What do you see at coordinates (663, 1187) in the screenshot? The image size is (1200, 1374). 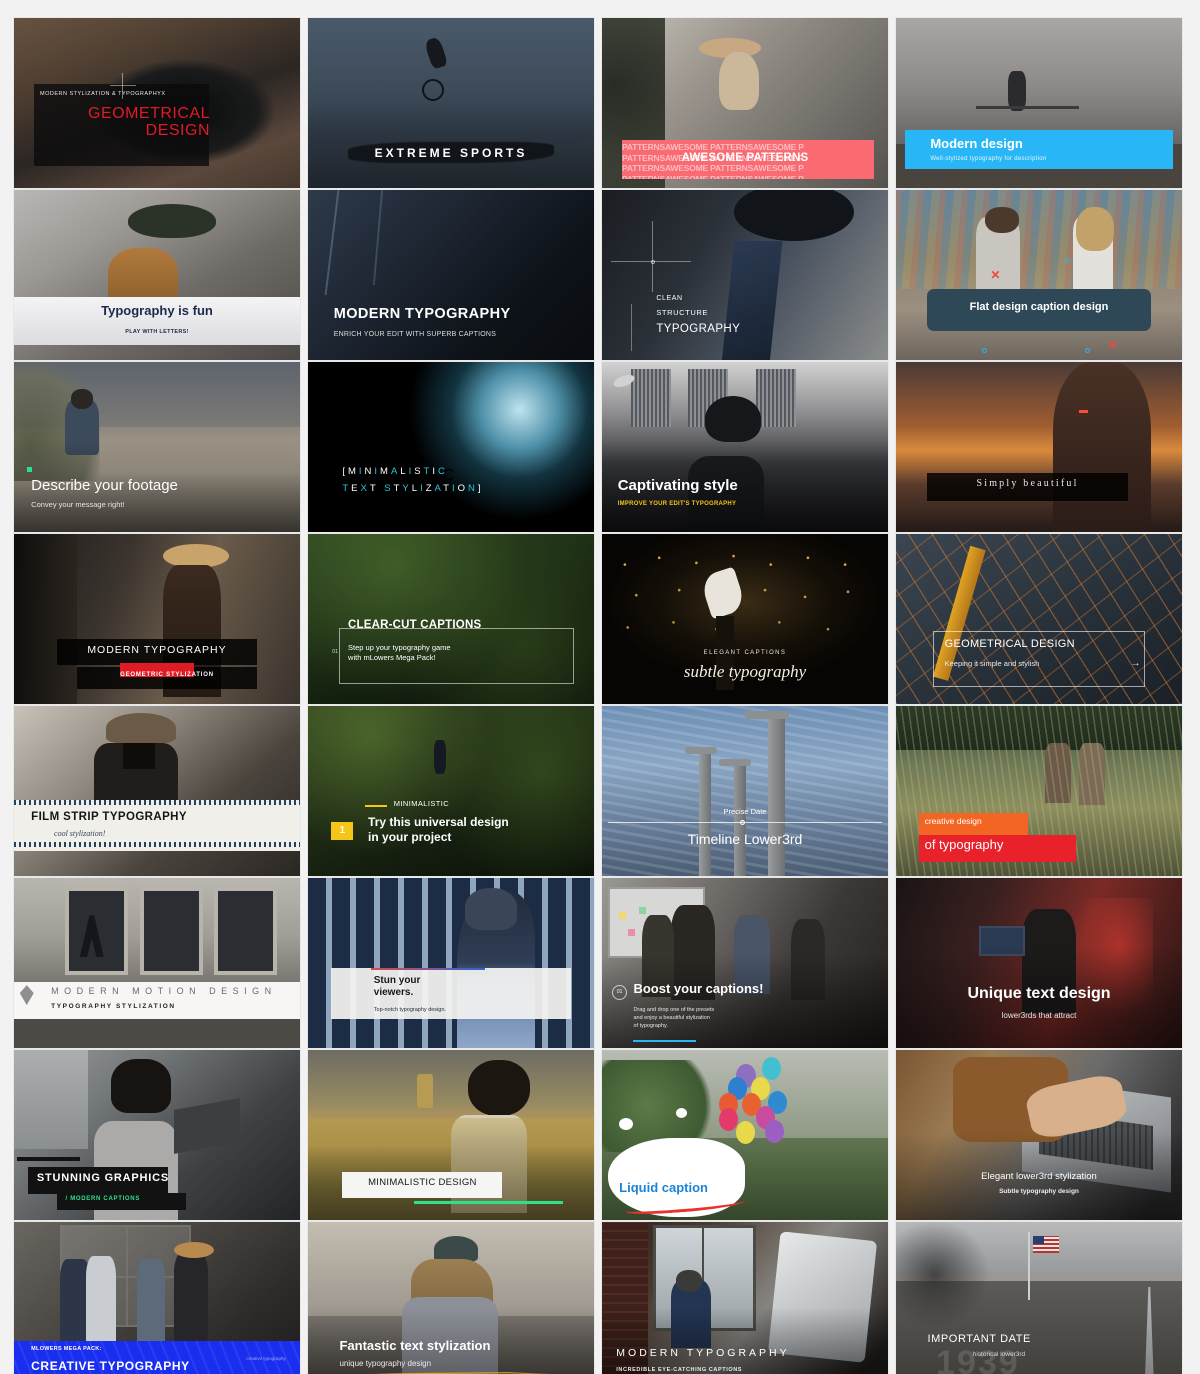 I see `tile-title: Liquid caption` at bounding box center [663, 1187].